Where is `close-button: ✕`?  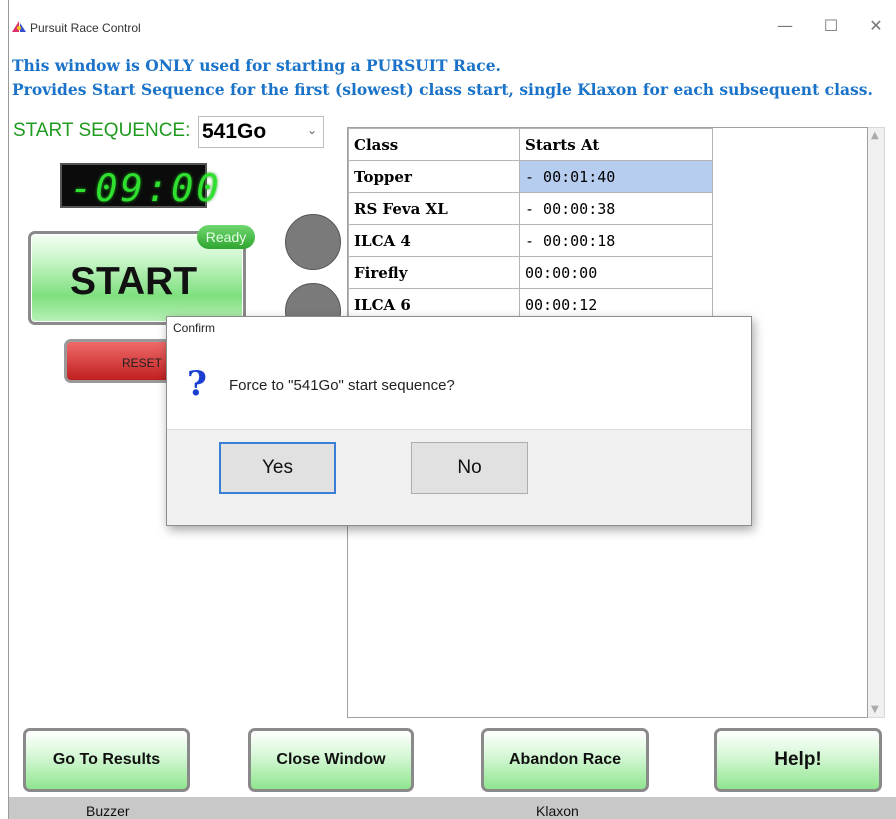
close-button: ✕ is located at coordinates (874, 26).